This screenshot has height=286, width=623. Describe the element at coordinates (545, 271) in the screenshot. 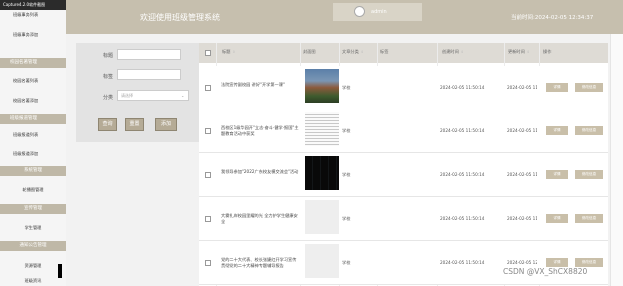

I see `watermark: CSDN @VX_ShCX8820` at that location.